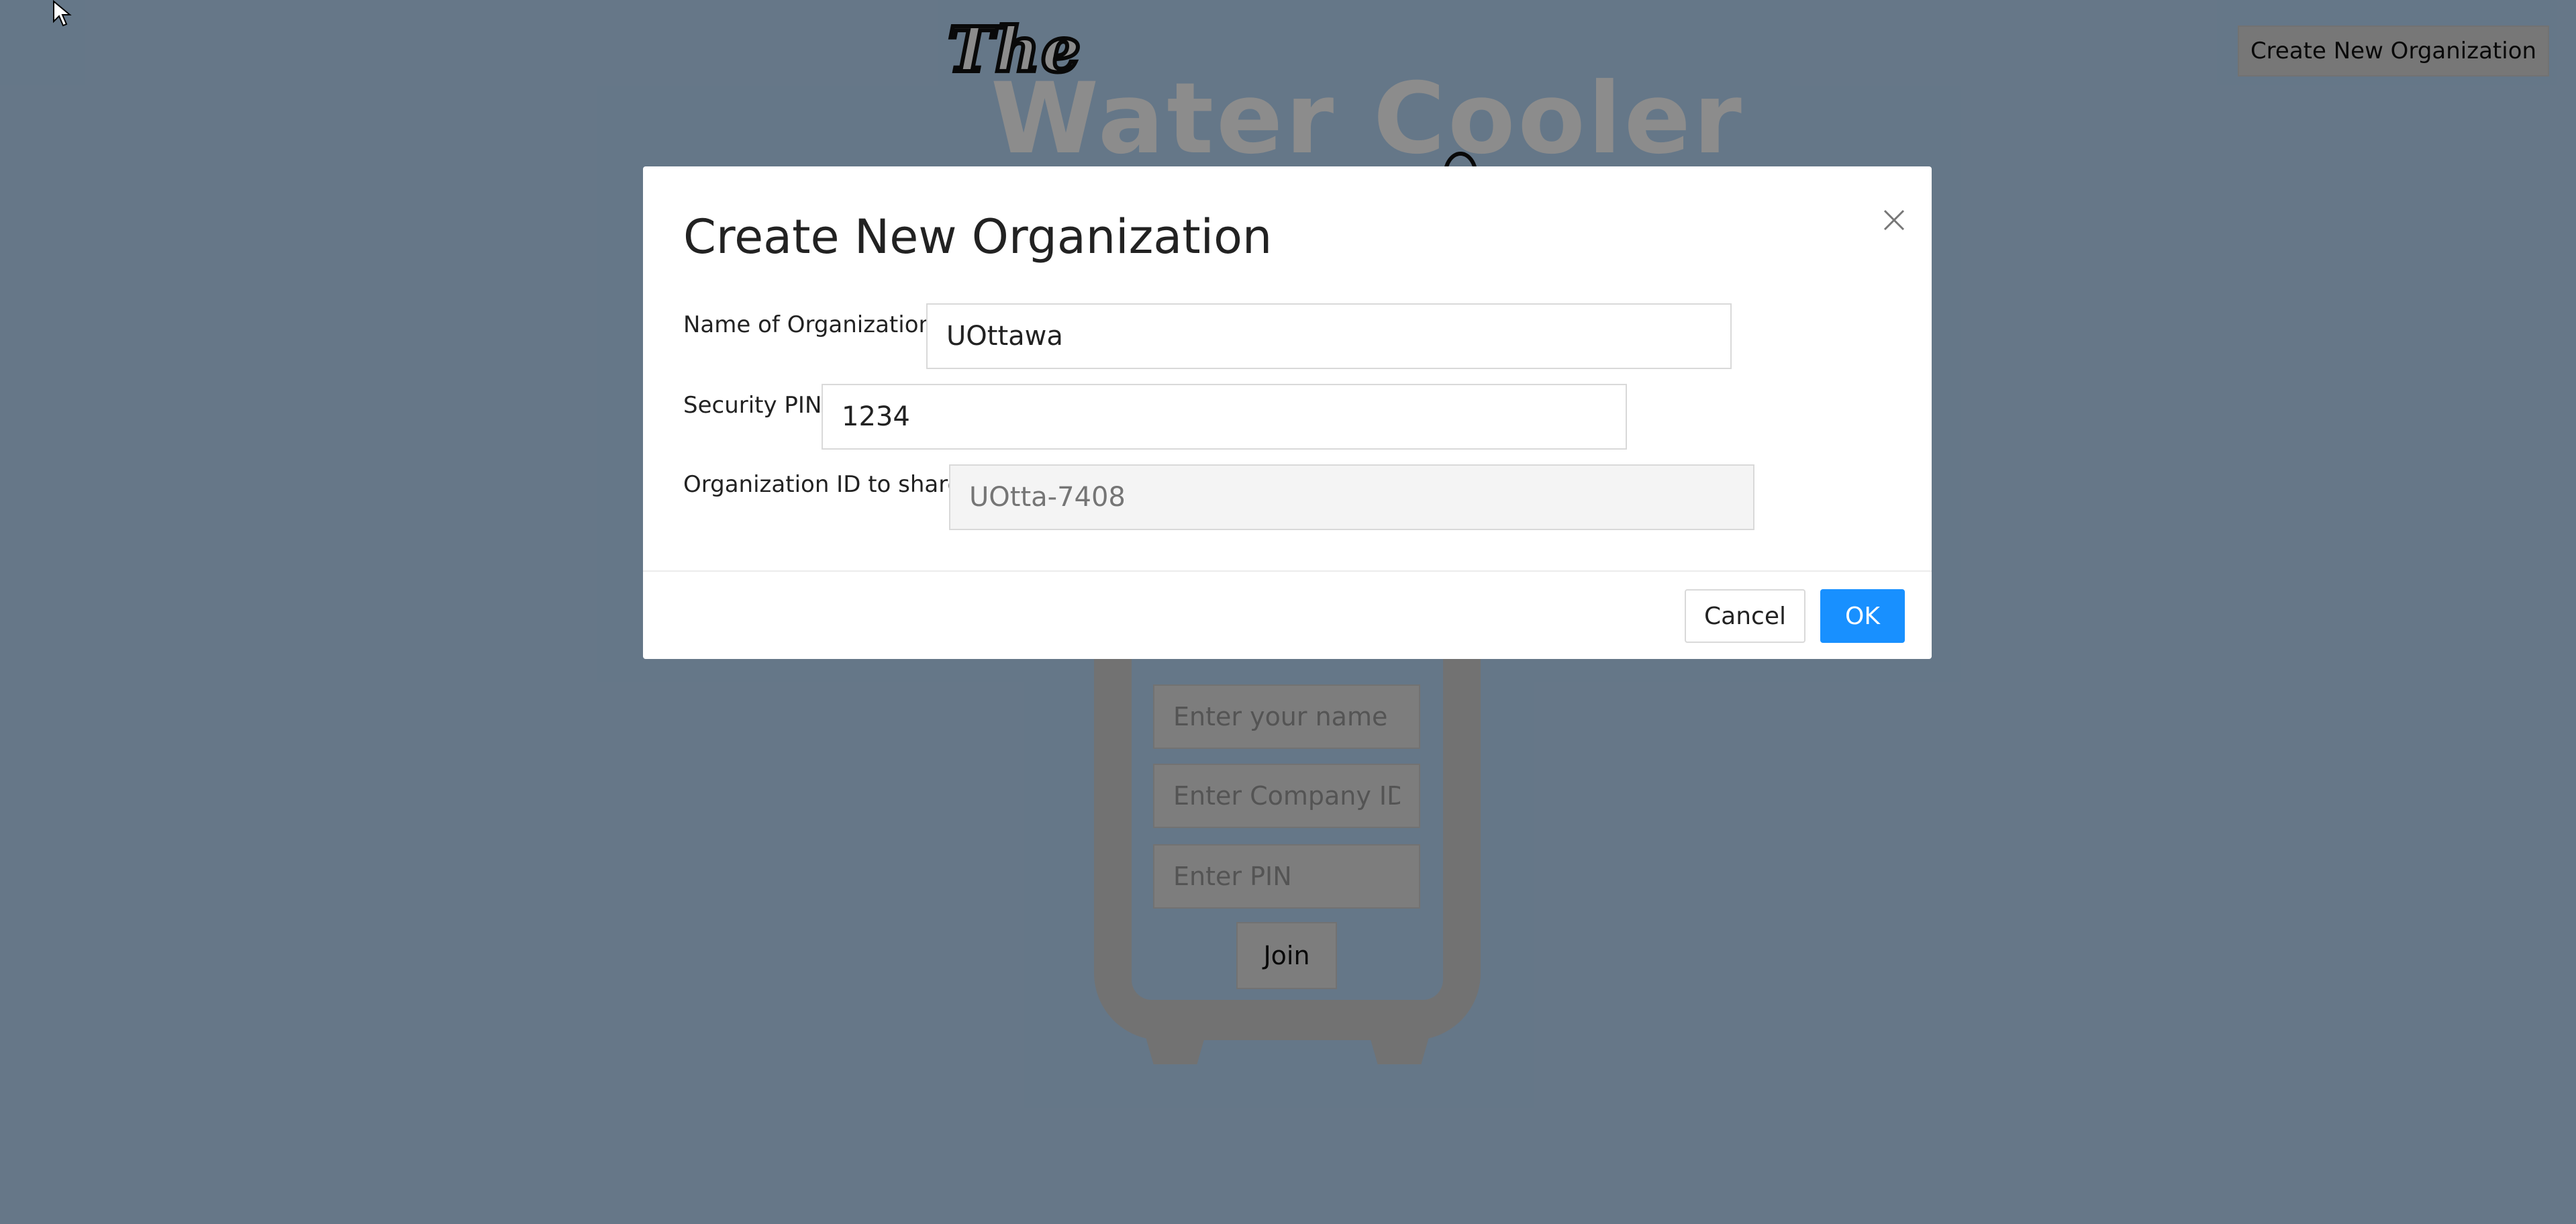 This screenshot has height=1224, width=2576. Describe the element at coordinates (822, 484) in the screenshot. I see `org-id-label: Organization ID to share` at that location.